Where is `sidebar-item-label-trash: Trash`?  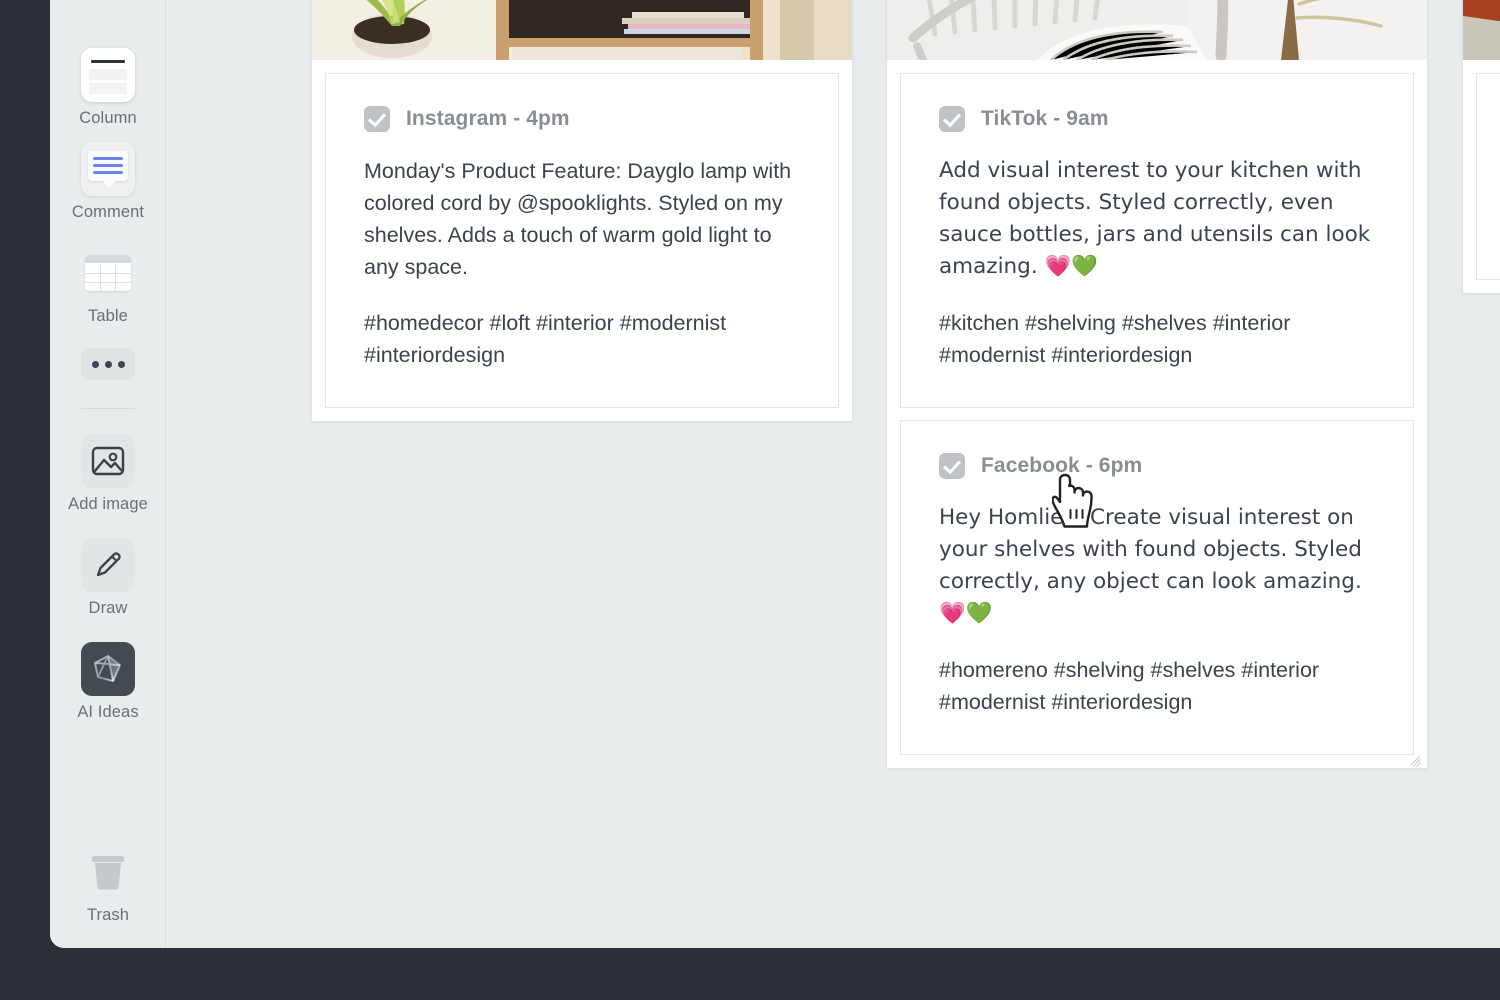 sidebar-item-label-trash: Trash is located at coordinates (108, 915).